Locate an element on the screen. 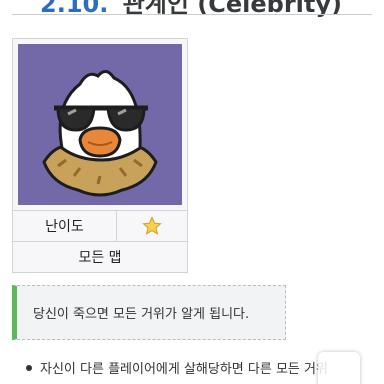 The image size is (384, 384). difficulty-row: 난이도 is located at coordinates (100, 225).